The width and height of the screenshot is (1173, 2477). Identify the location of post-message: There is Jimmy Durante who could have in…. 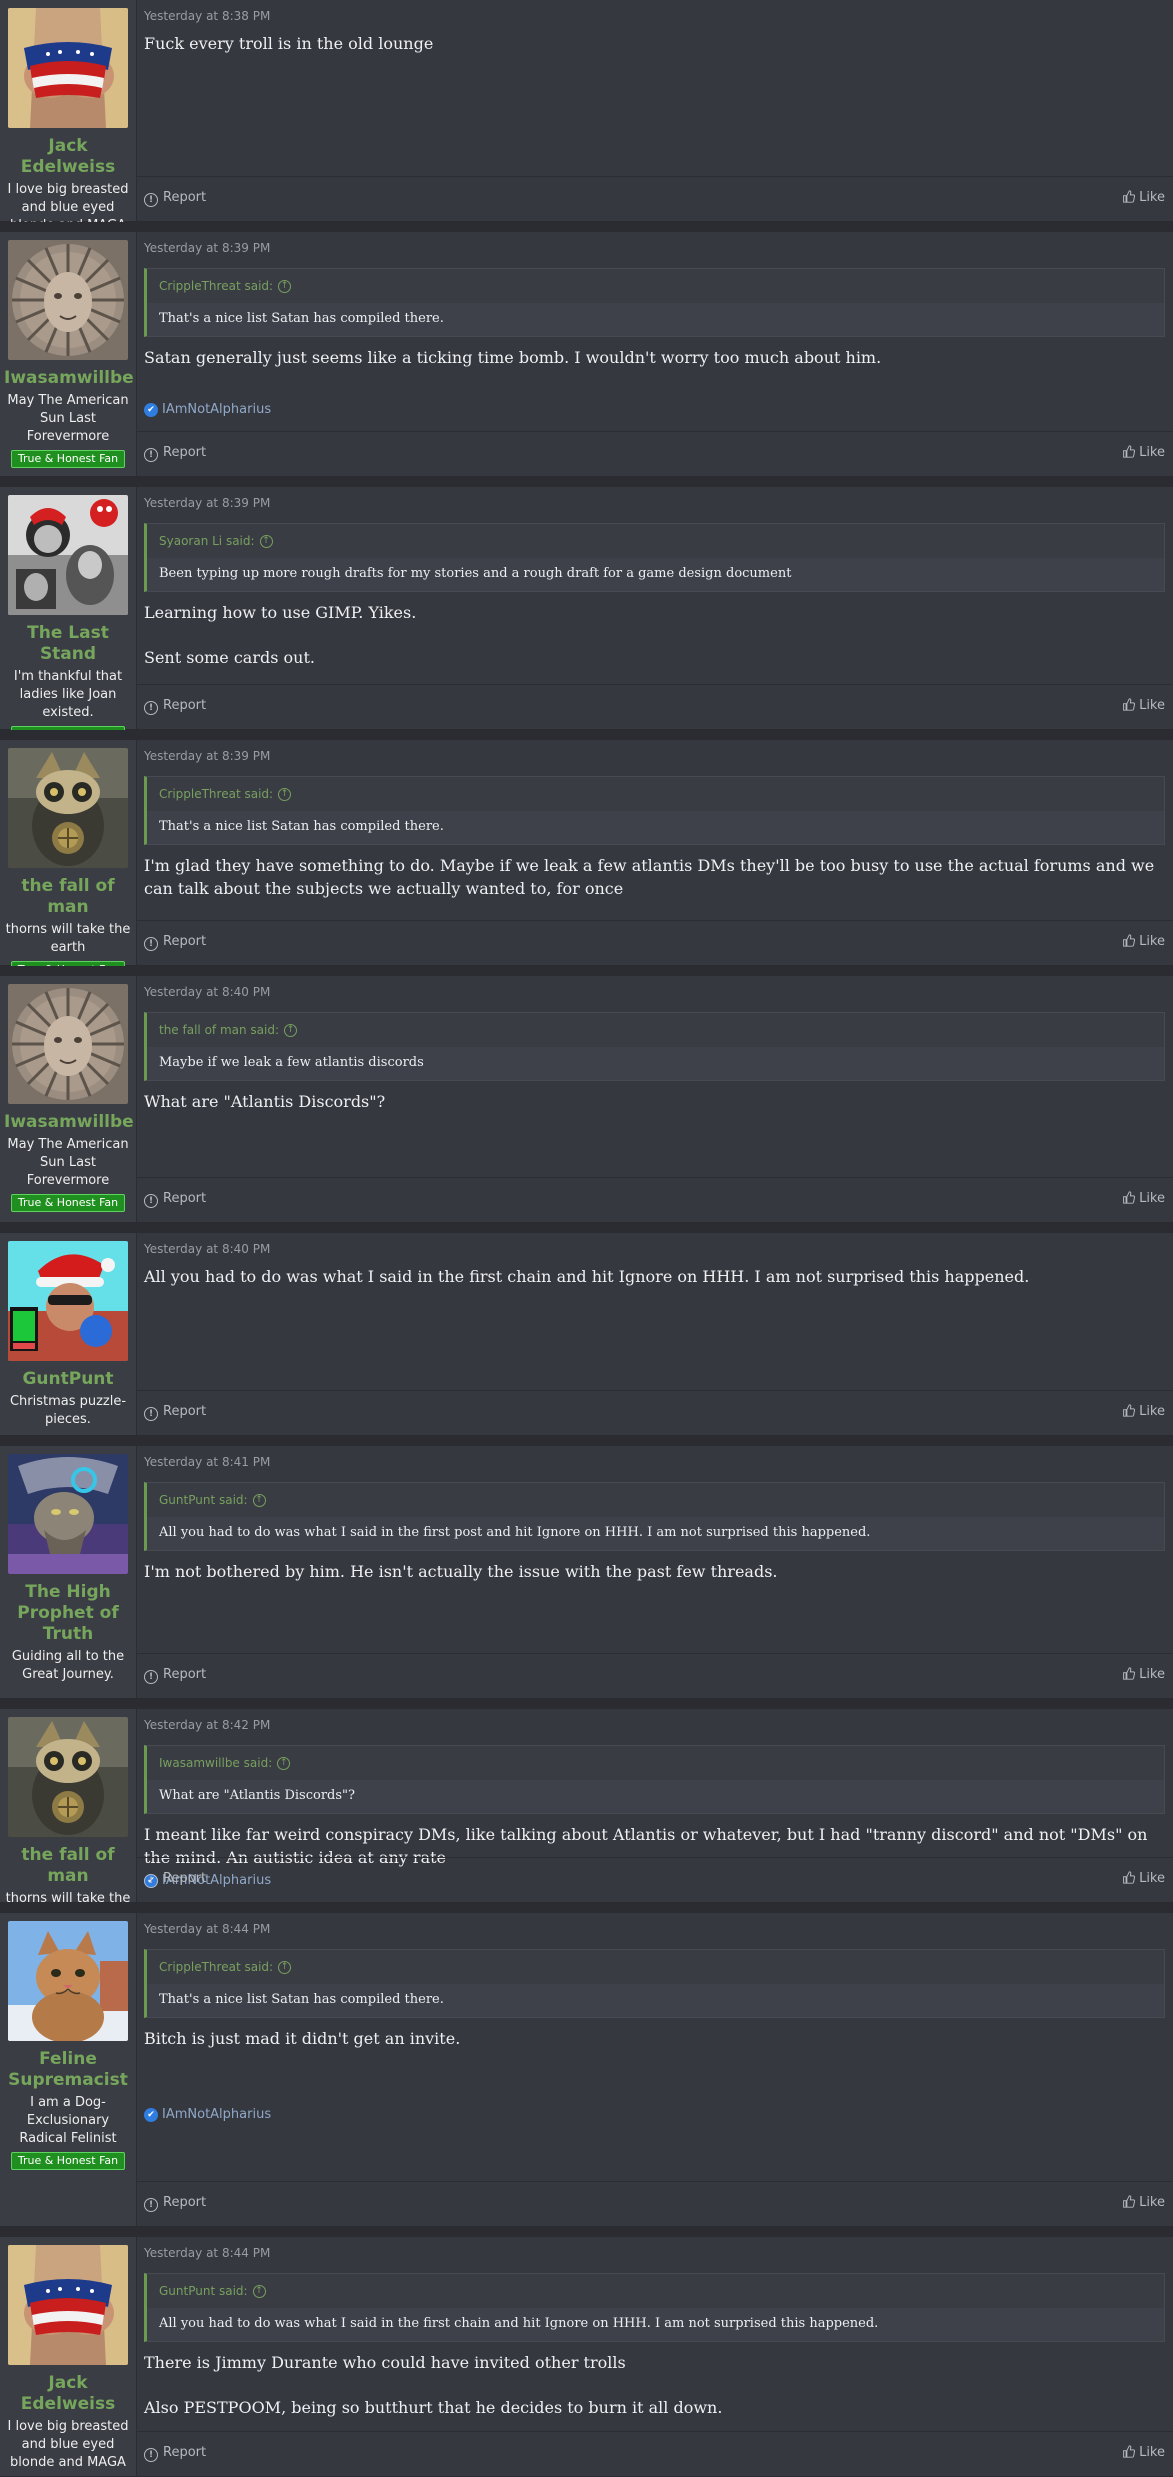
(654, 2396).